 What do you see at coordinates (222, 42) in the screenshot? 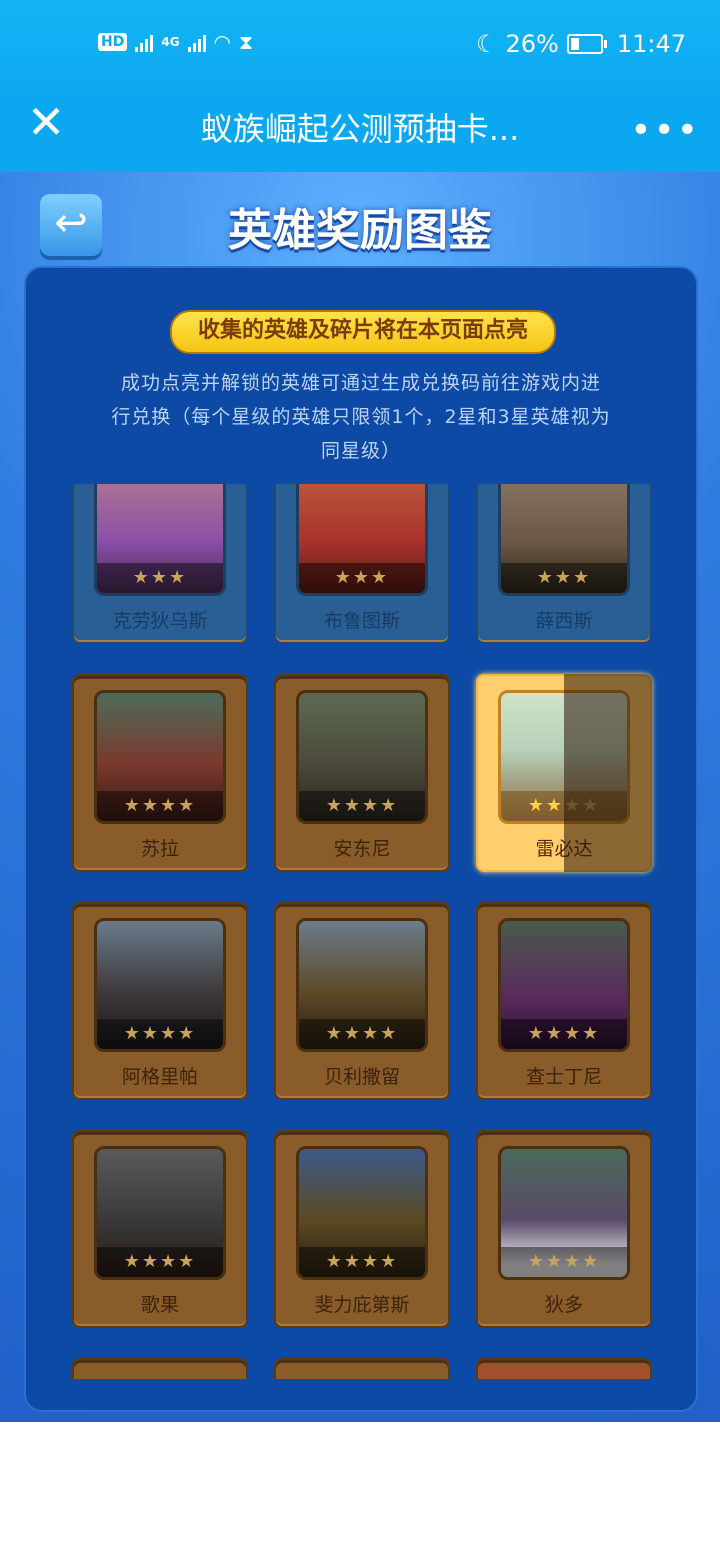
I see `wifi-icon: ◠` at bounding box center [222, 42].